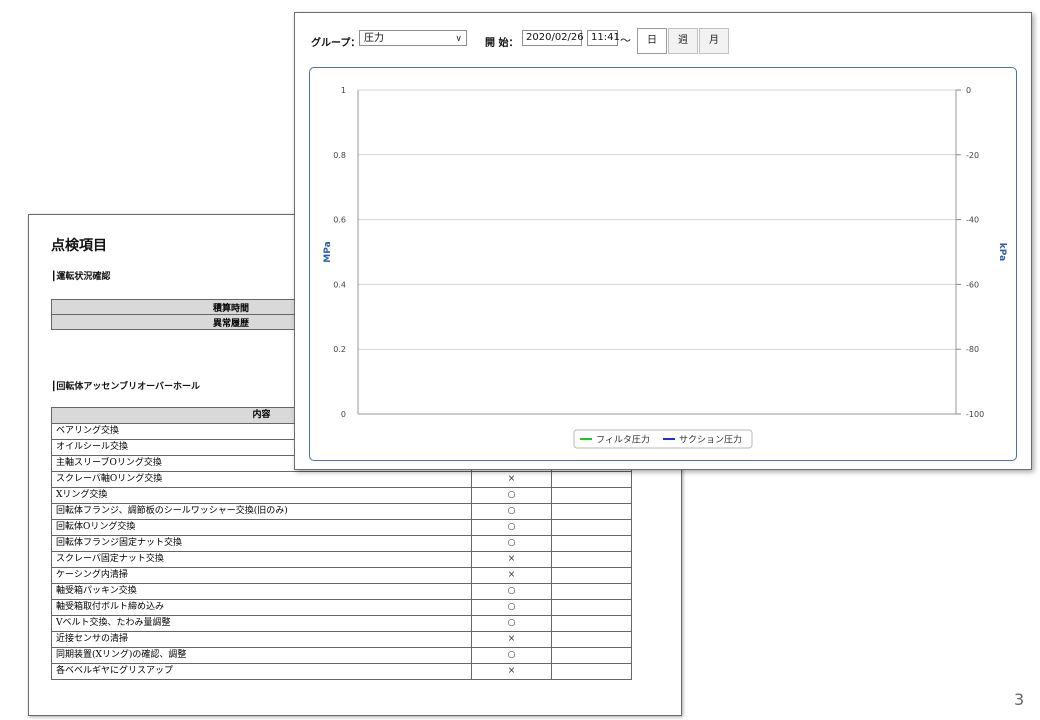  What do you see at coordinates (458, 39) in the screenshot?
I see `chevron-down-icon: ∨` at bounding box center [458, 39].